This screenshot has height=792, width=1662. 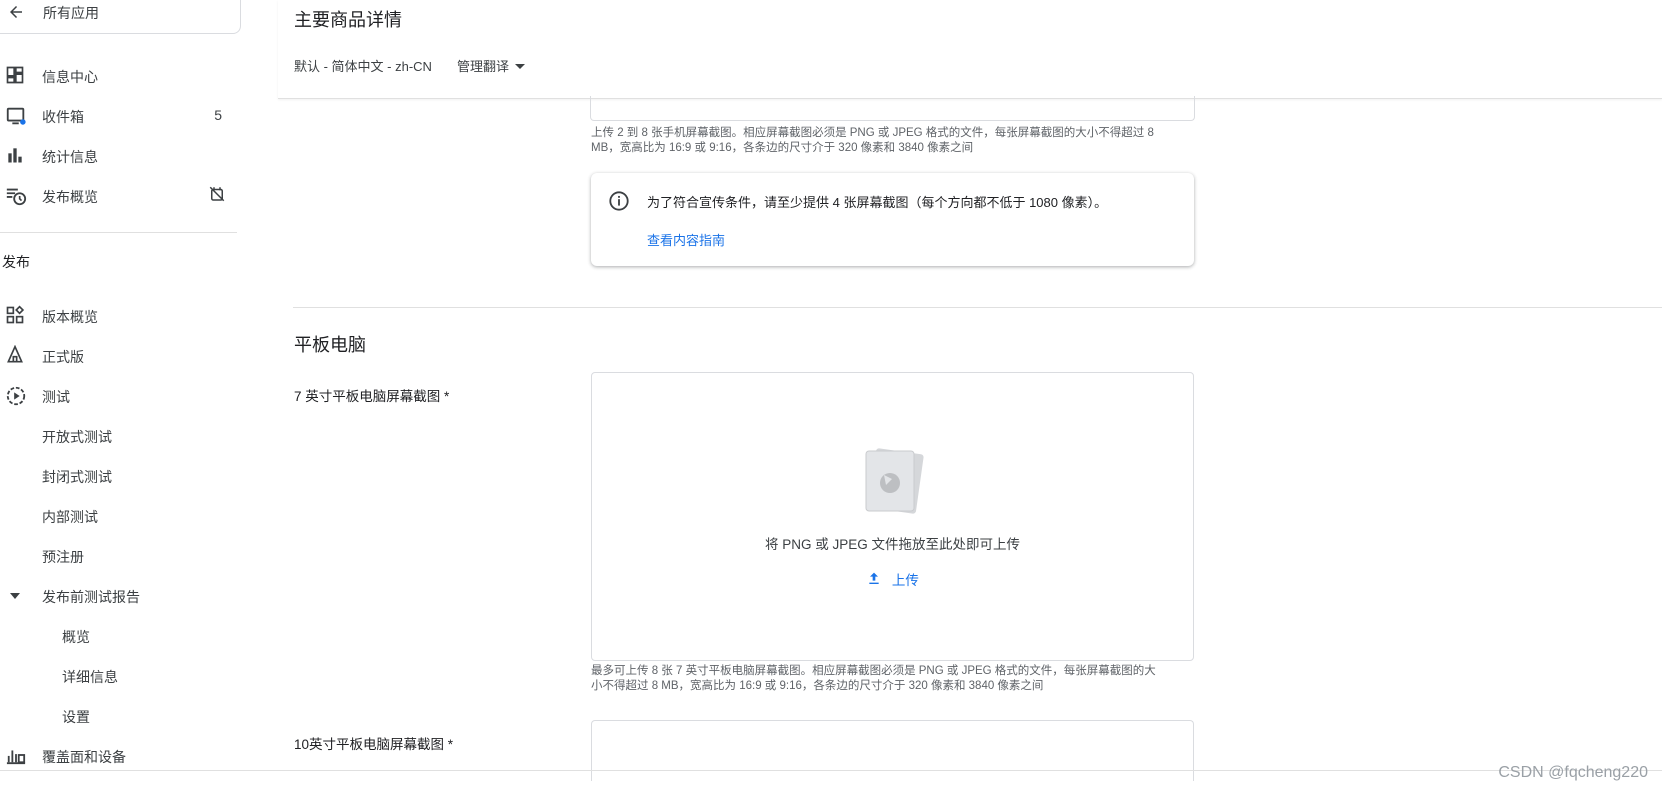 I want to click on inbox-count-badge: 5, so click(x=218, y=115).